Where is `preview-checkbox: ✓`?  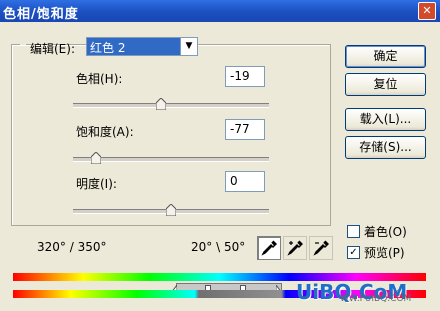 preview-checkbox: ✓ is located at coordinates (353, 252).